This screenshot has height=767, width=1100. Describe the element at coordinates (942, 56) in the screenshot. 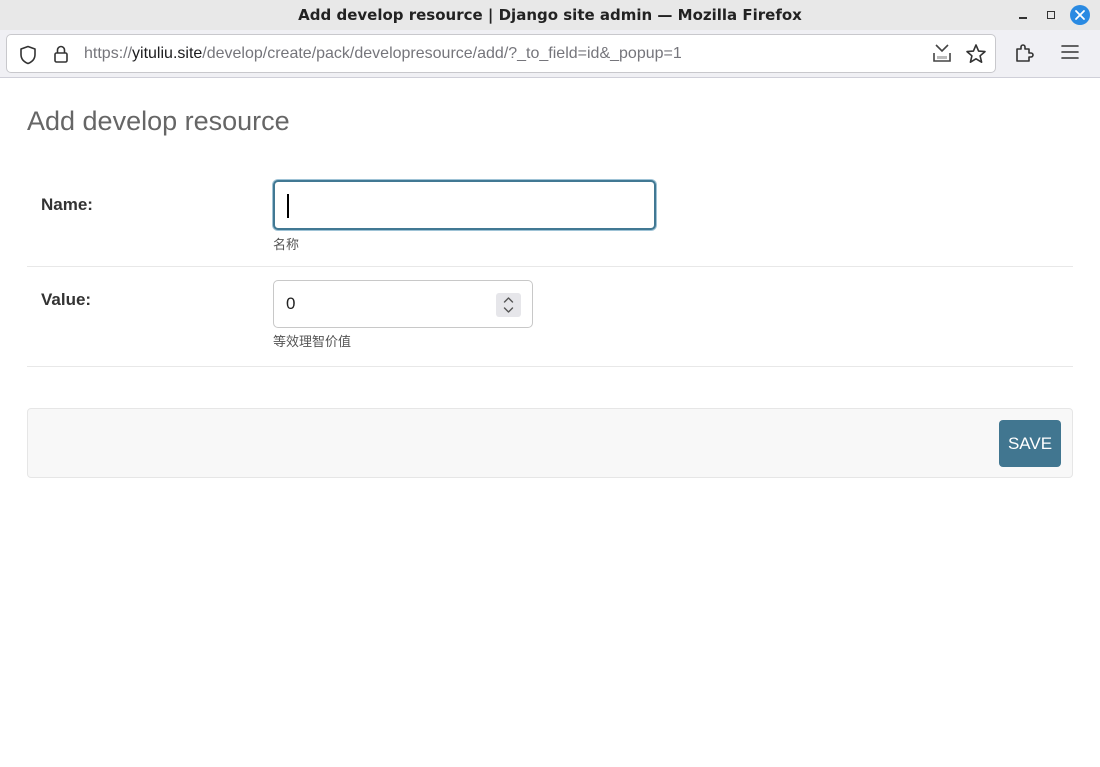

I see `pocket-icon` at that location.